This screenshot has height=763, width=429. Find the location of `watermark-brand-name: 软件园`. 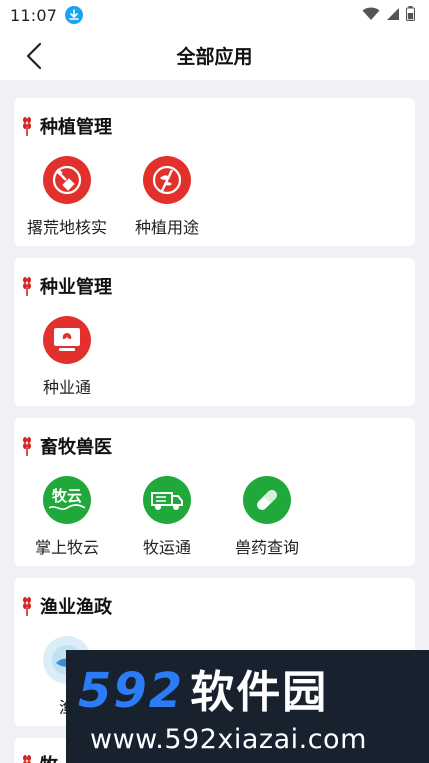

watermark-brand-name: 软件园 is located at coordinates (259, 692).